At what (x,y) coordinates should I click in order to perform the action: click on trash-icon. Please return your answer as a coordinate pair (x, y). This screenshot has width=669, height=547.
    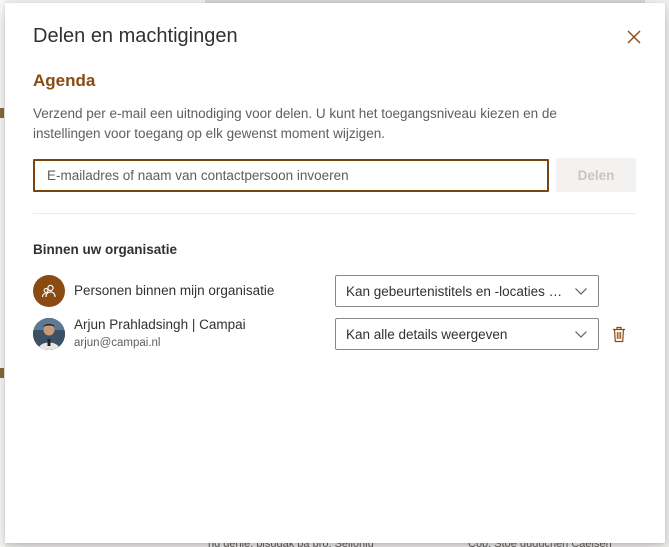
    Looking at the image, I should click on (619, 334).